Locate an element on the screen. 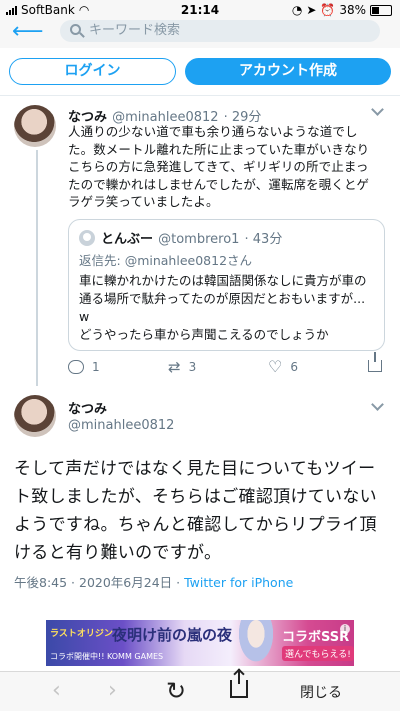 This screenshot has height=711, width=400. author-handle: @minahlee0812 is located at coordinates (121, 425).